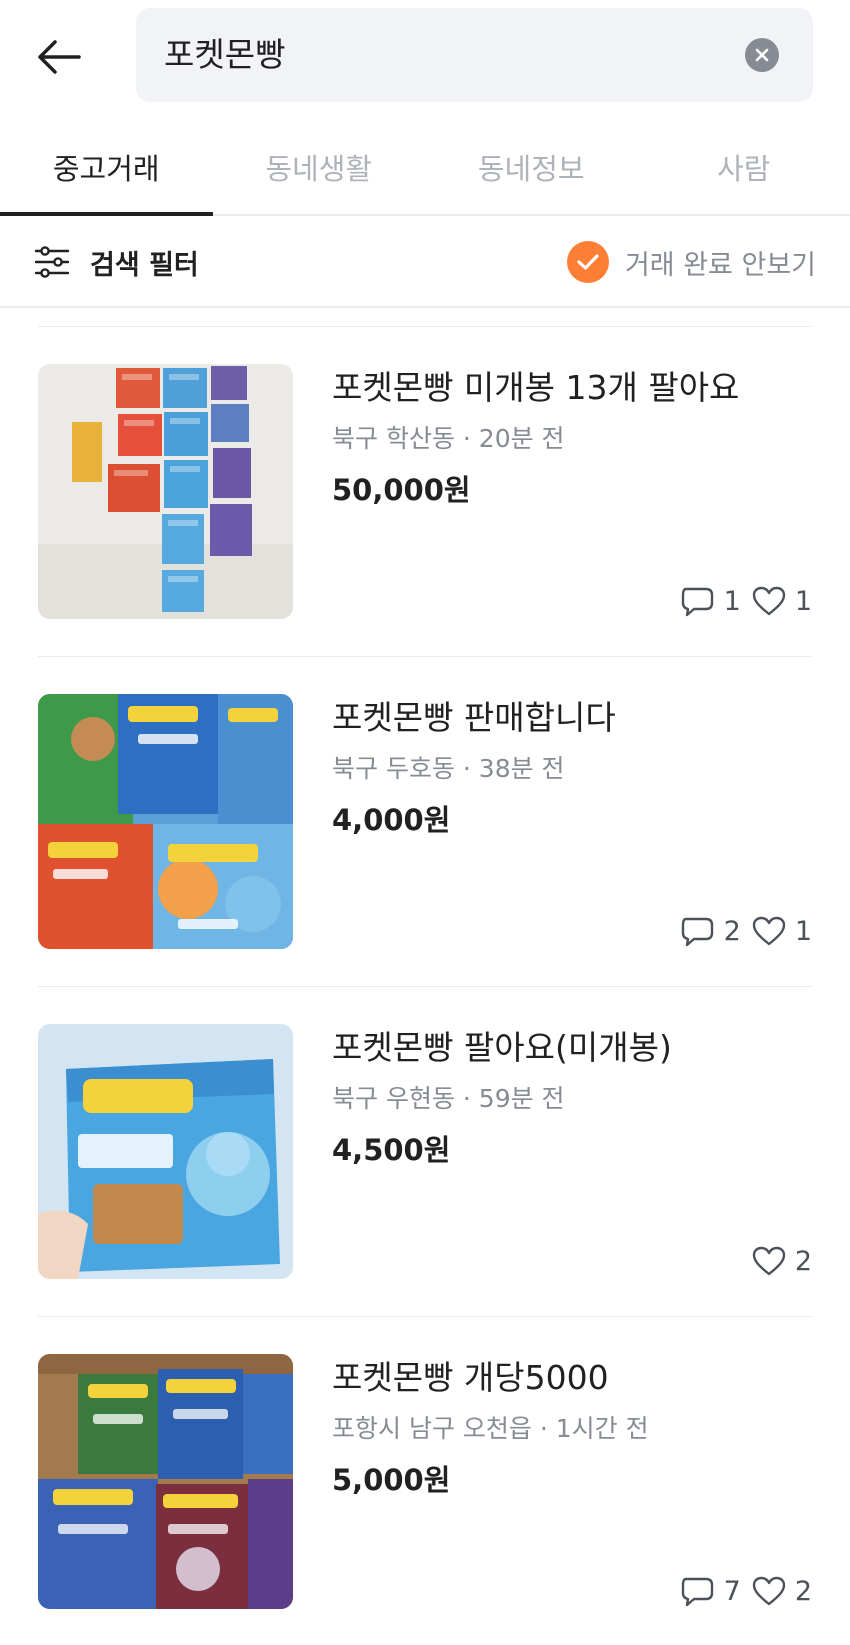 The width and height of the screenshot is (850, 1645). I want to click on search-filter-button: 검색 필터, so click(116, 262).